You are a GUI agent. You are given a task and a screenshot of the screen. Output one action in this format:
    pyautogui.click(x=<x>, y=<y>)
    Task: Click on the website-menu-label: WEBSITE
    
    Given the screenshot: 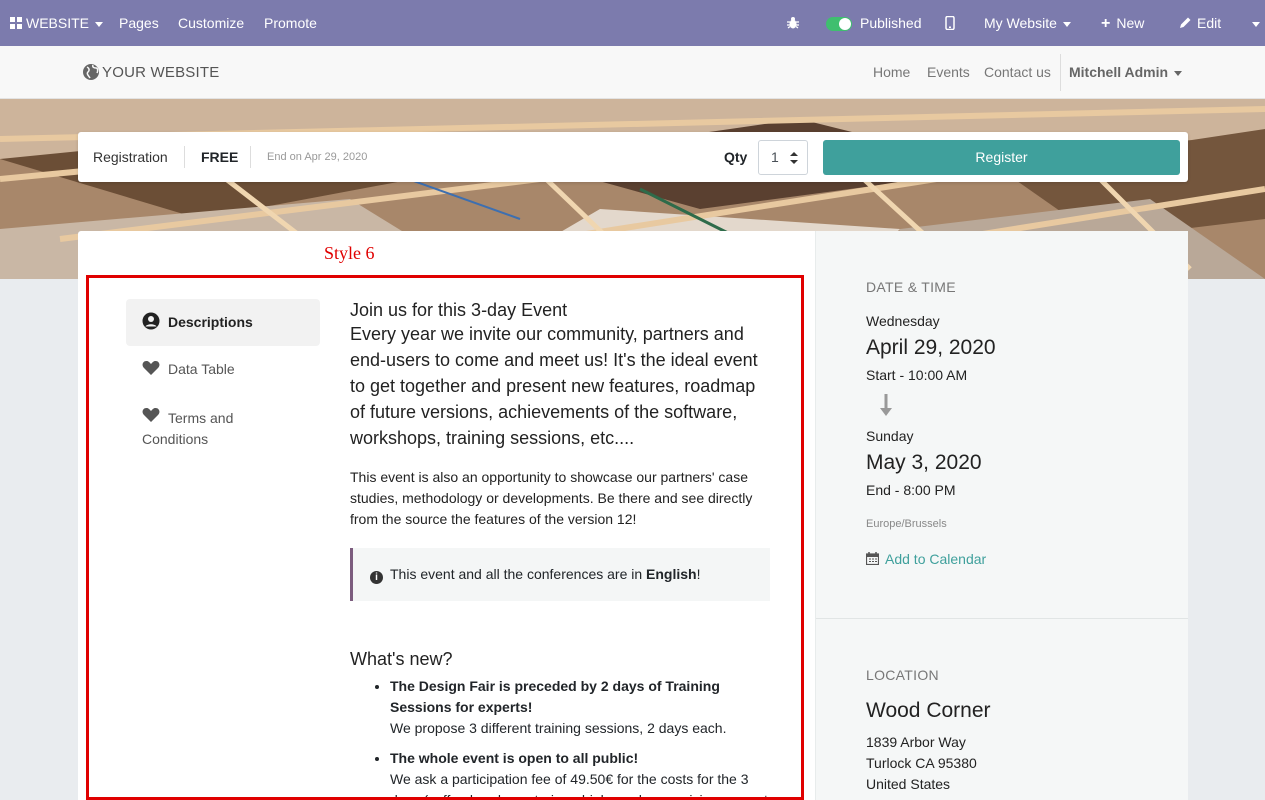 What is the action you would take?
    pyautogui.click(x=58, y=23)
    